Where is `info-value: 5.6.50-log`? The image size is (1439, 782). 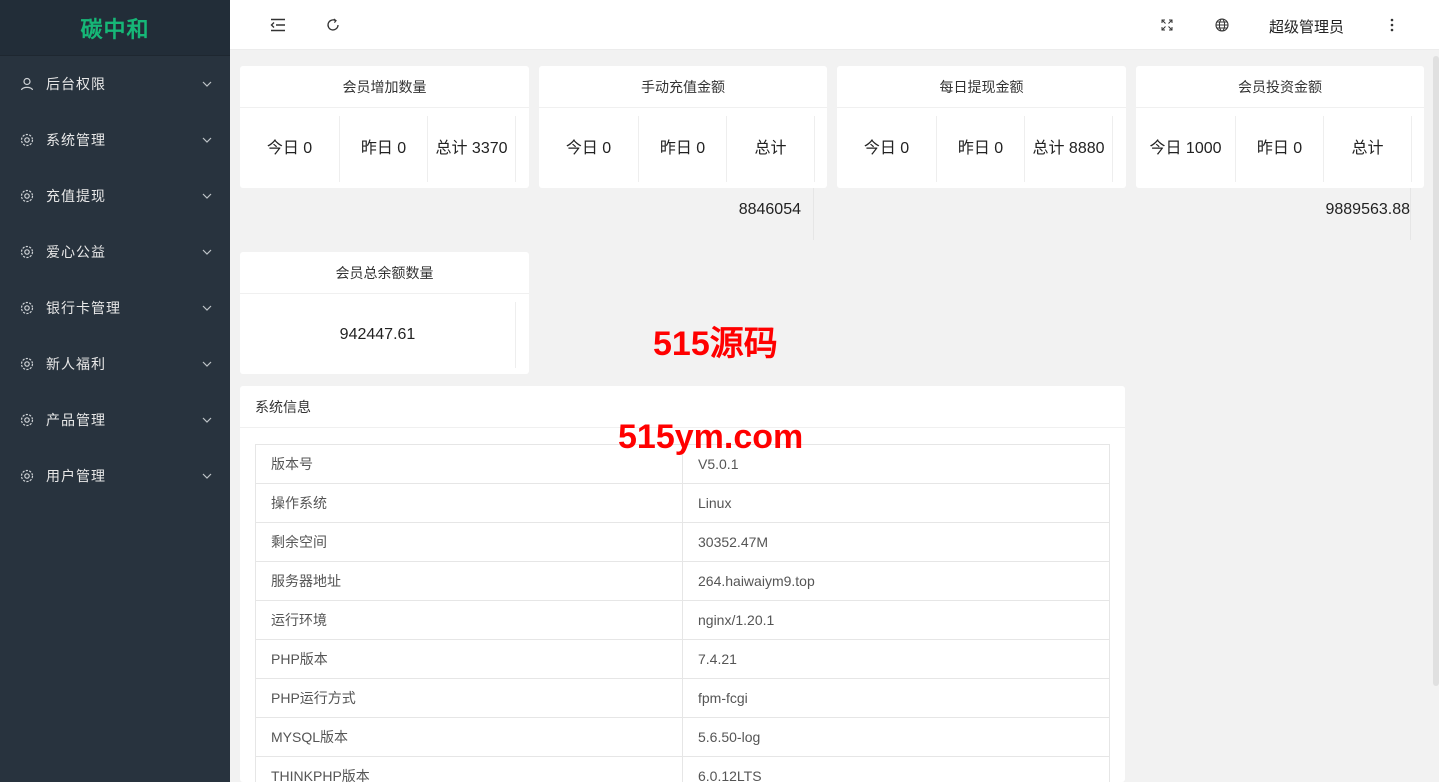 info-value: 5.6.50-log is located at coordinates (896, 737).